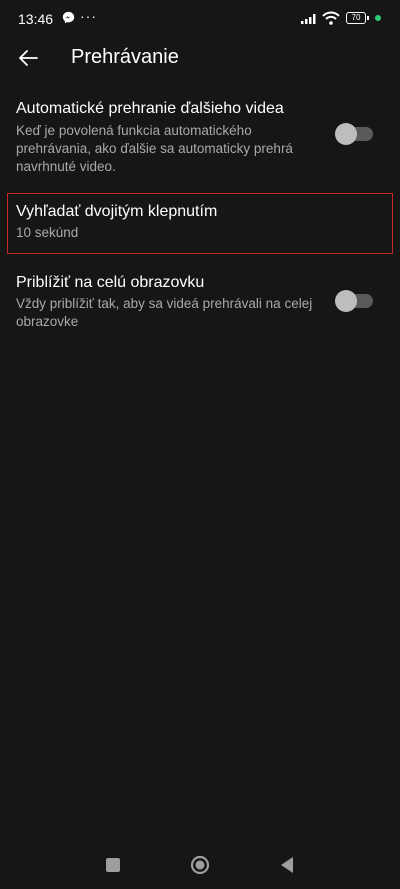  I want to click on setting-double-tap: Vyhľadať dvojitým klepnutím 10 sekúnd, so click(200, 223).